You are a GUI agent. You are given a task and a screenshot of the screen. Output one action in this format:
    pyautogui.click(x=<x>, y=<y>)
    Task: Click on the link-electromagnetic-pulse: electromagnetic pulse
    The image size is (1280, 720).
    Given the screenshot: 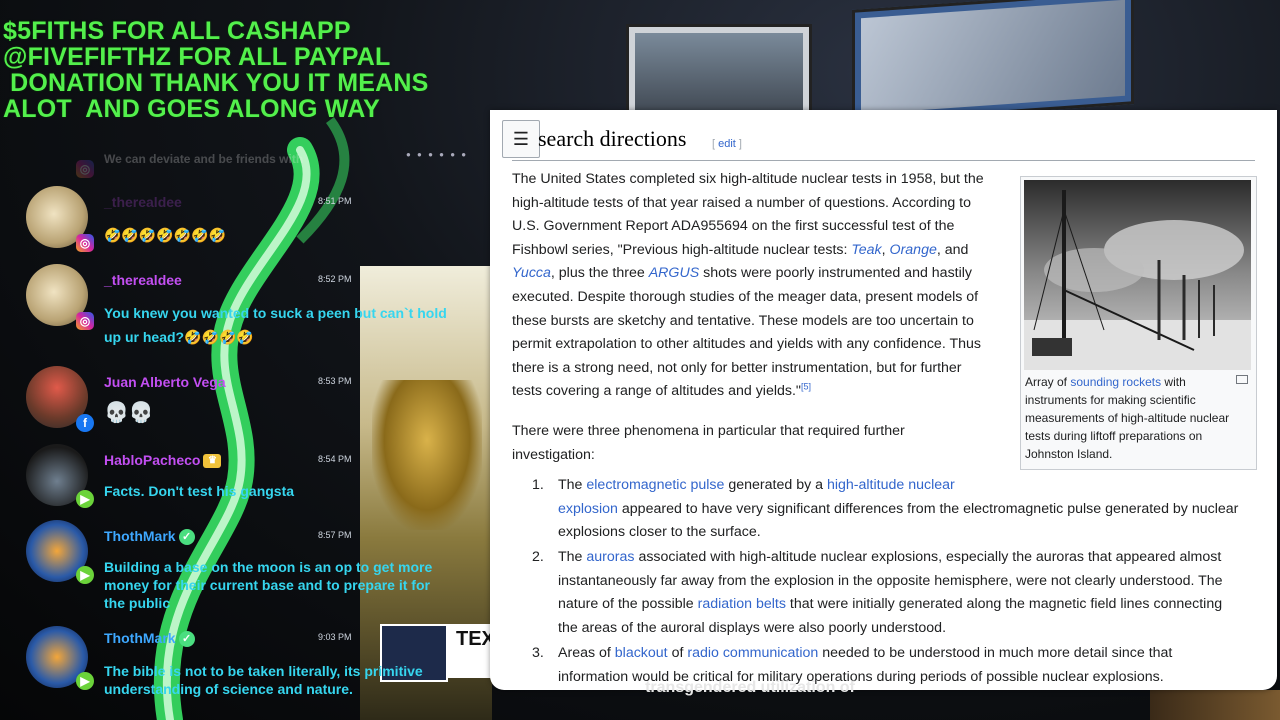 What is the action you would take?
    pyautogui.click(x=655, y=485)
    